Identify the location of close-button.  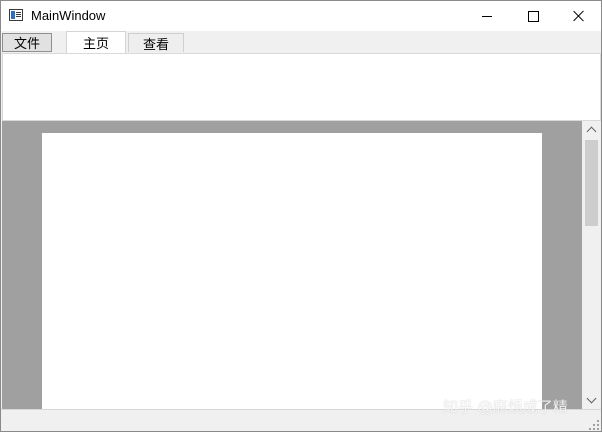
(578, 16).